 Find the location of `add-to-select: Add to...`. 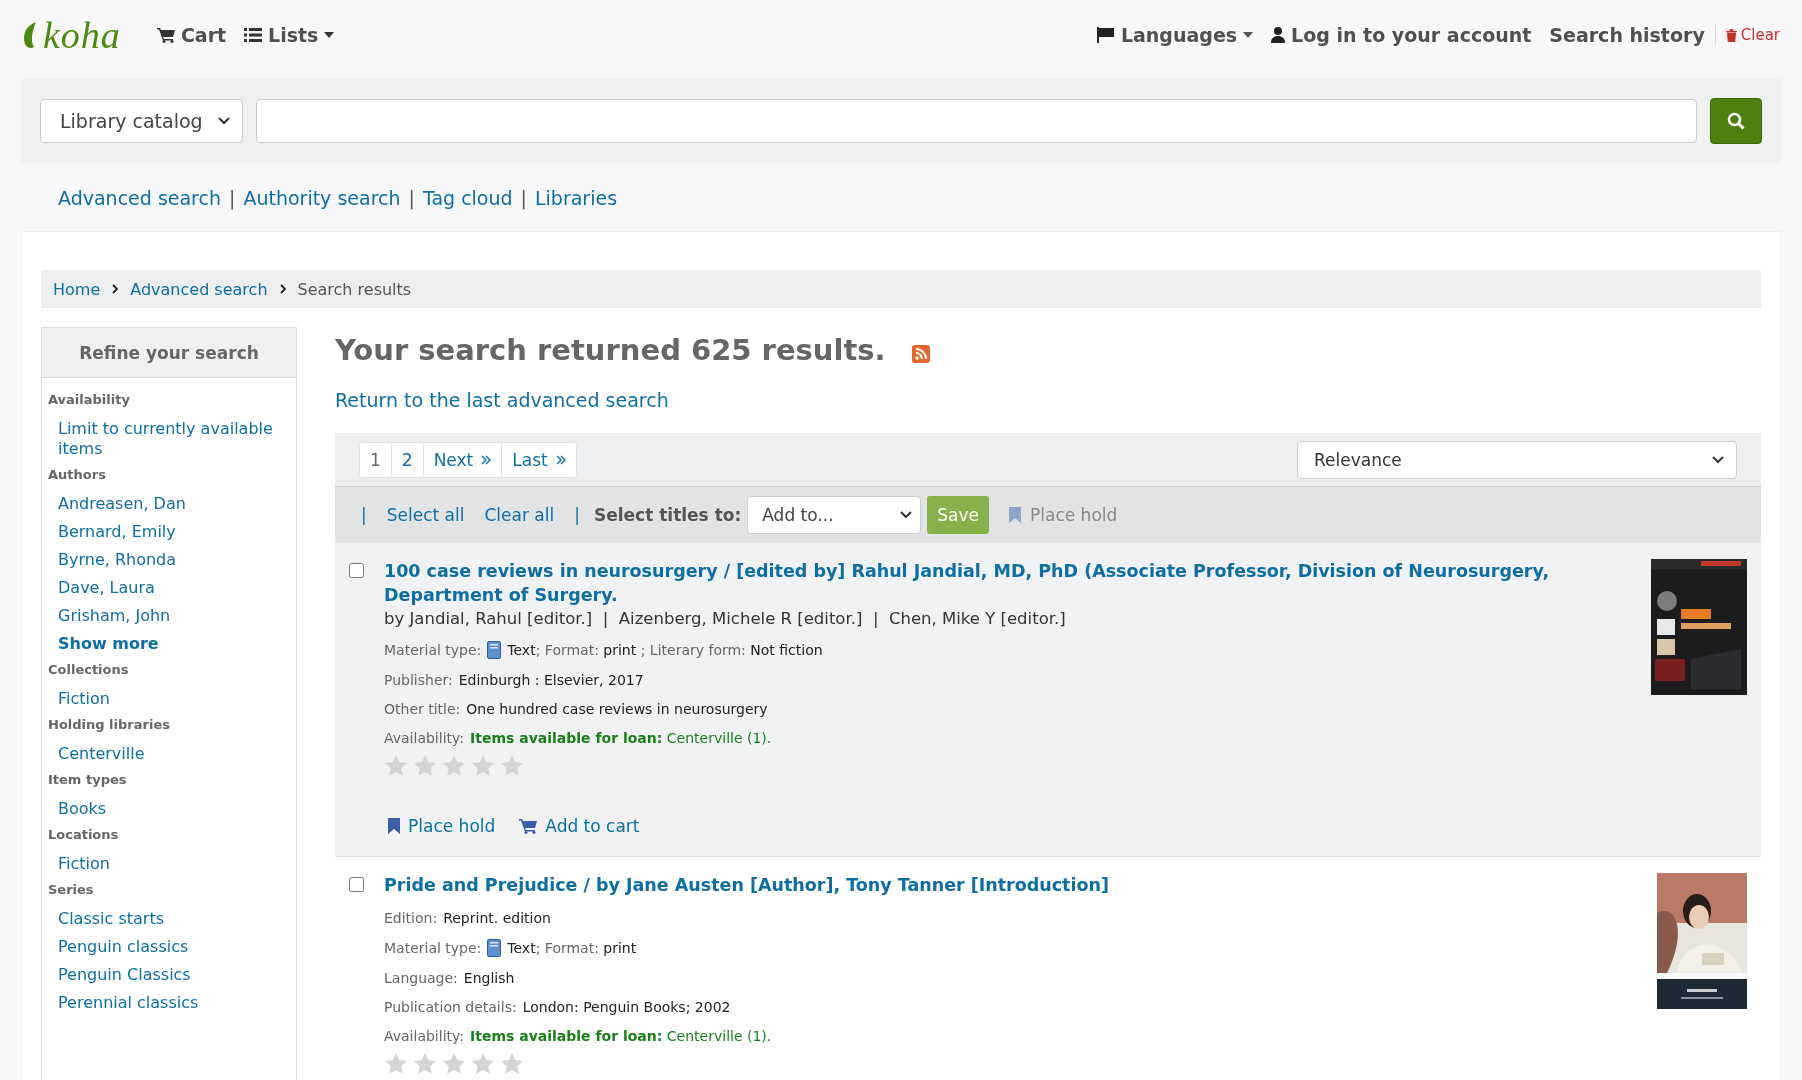

add-to-select: Add to... is located at coordinates (834, 515).